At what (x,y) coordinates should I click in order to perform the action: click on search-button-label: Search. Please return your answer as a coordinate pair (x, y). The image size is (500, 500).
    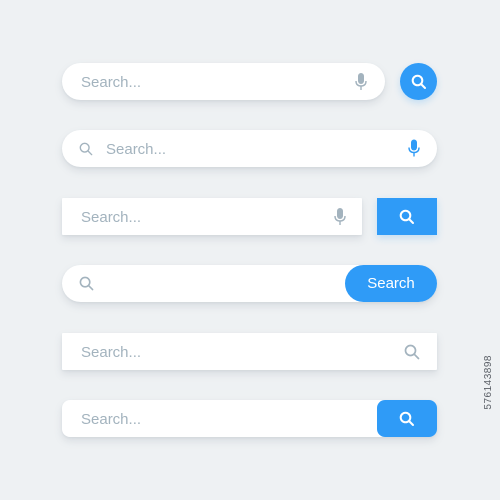
    Looking at the image, I should click on (391, 283).